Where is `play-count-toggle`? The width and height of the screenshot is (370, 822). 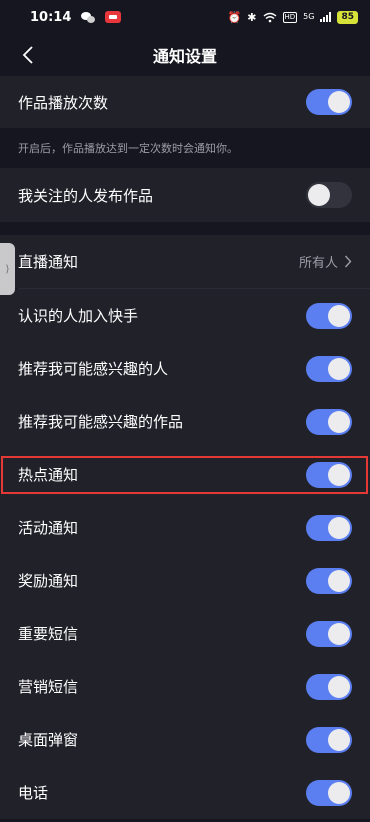 play-count-toggle is located at coordinates (329, 102).